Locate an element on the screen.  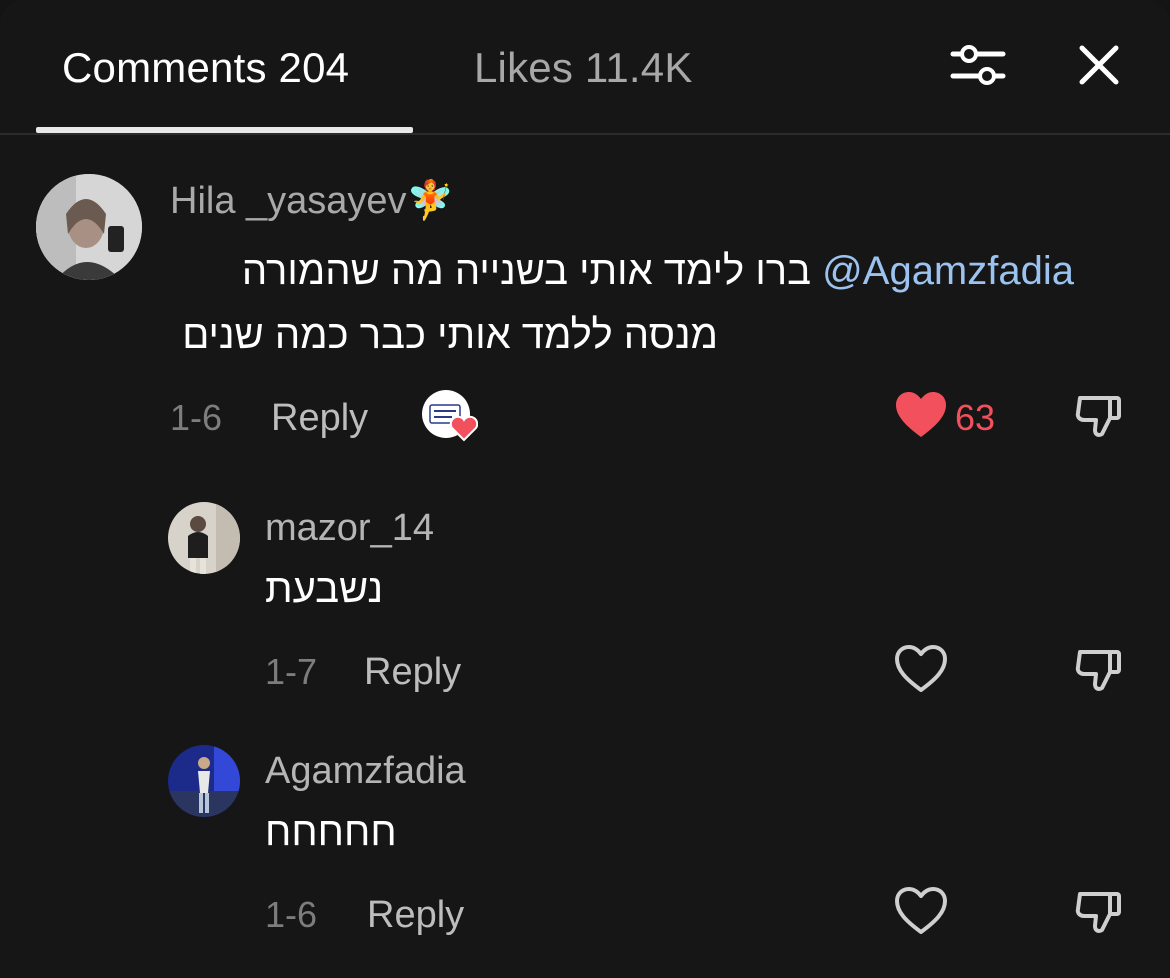
comment-text-line1: ברו לימד אותי בשנייה מה שהמורה is located at coordinates (526, 271).